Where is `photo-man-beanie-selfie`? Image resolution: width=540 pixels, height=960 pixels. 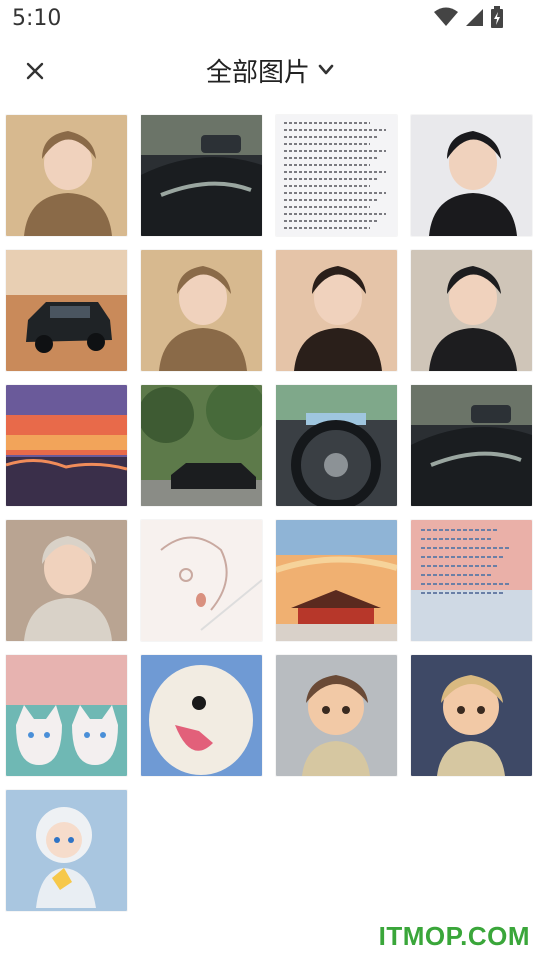 photo-man-beanie-selfie is located at coordinates (471, 310).